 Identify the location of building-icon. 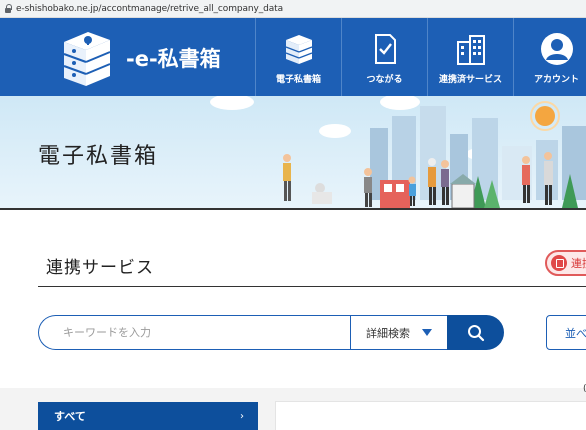
(471, 49).